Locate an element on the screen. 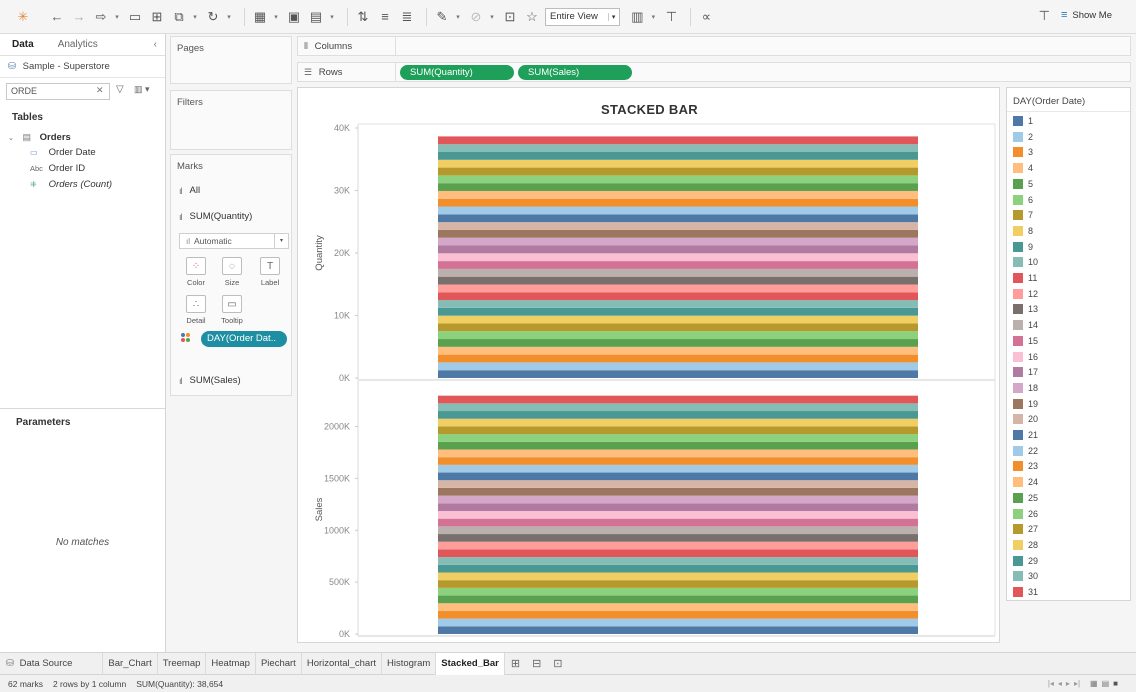 The image size is (1136, 692). replay-dropdown-icon: ▾ is located at coordinates (117, 17).